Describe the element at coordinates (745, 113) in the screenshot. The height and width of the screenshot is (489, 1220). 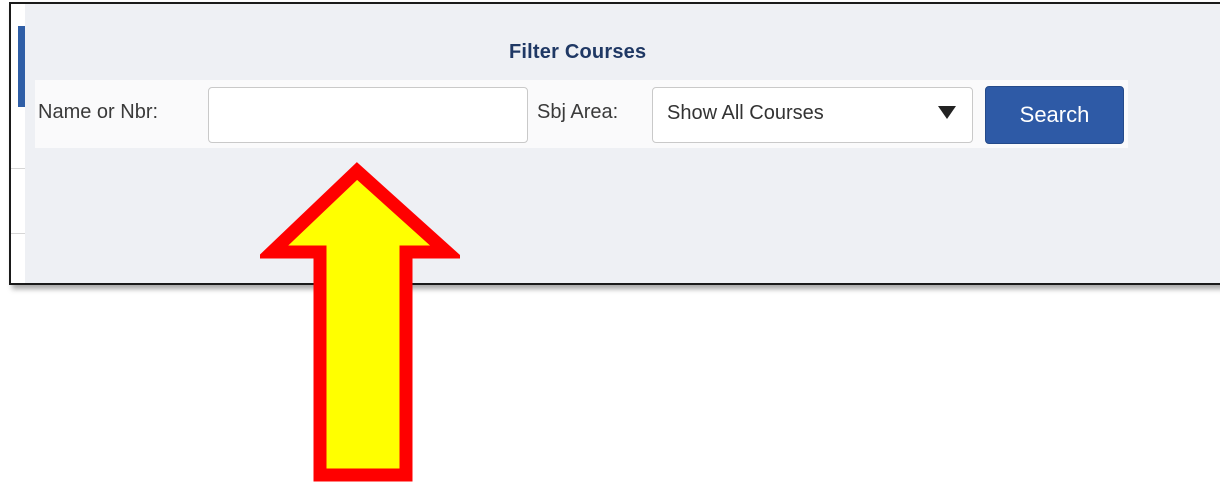
I see `subject-area-selected-value: Show All Courses` at that location.